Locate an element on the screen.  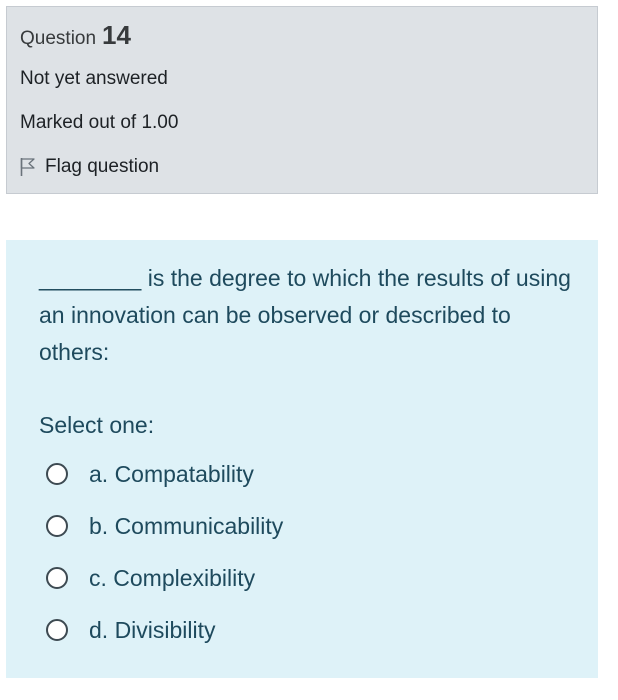
answer-option-c: c. Complexibility is located at coordinates (164, 578).